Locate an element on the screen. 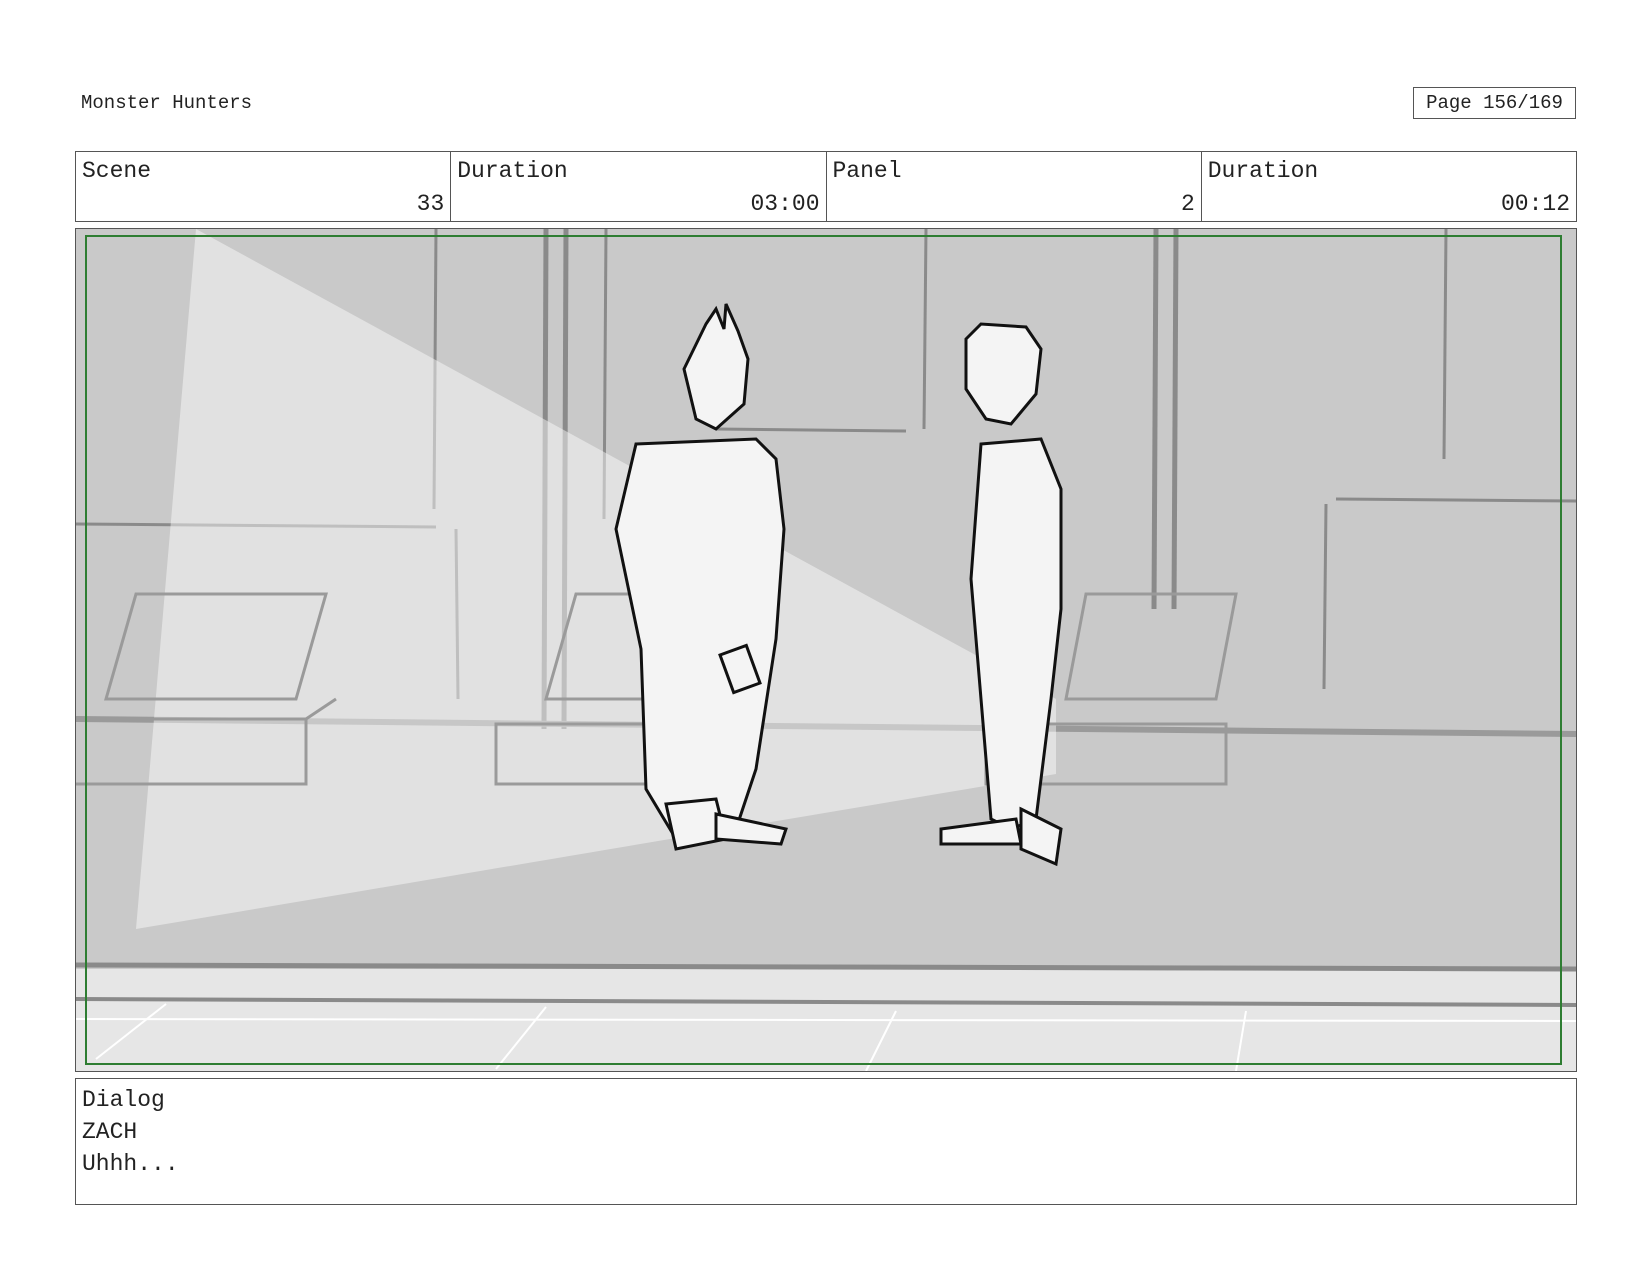 The image size is (1648, 1276). scene-duration-cell: Duration 03:00 is located at coordinates (639, 186).